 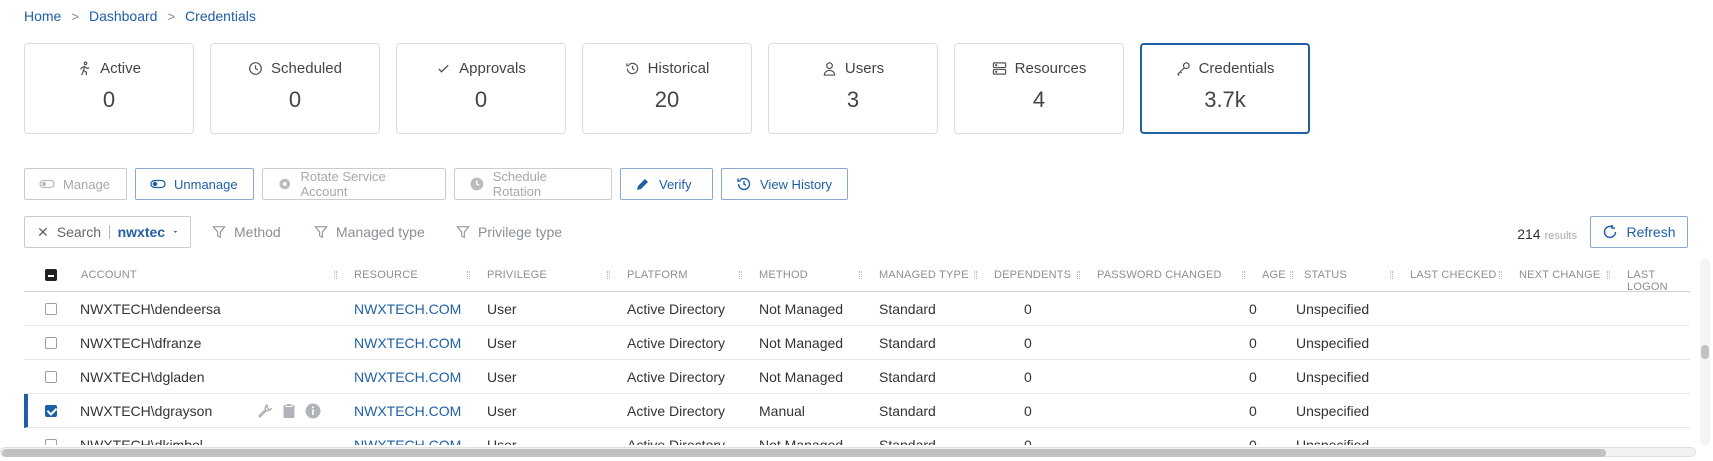 What do you see at coordinates (42, 16) in the screenshot?
I see `breadcrumb-home: Home` at bounding box center [42, 16].